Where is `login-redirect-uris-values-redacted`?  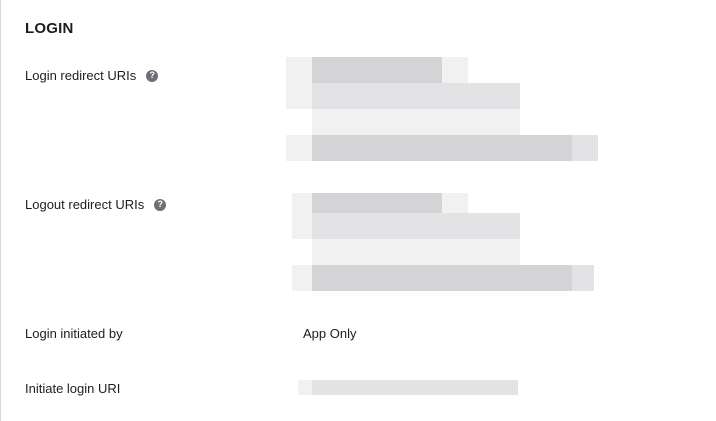 login-redirect-uris-values-redacted is located at coordinates (442, 109).